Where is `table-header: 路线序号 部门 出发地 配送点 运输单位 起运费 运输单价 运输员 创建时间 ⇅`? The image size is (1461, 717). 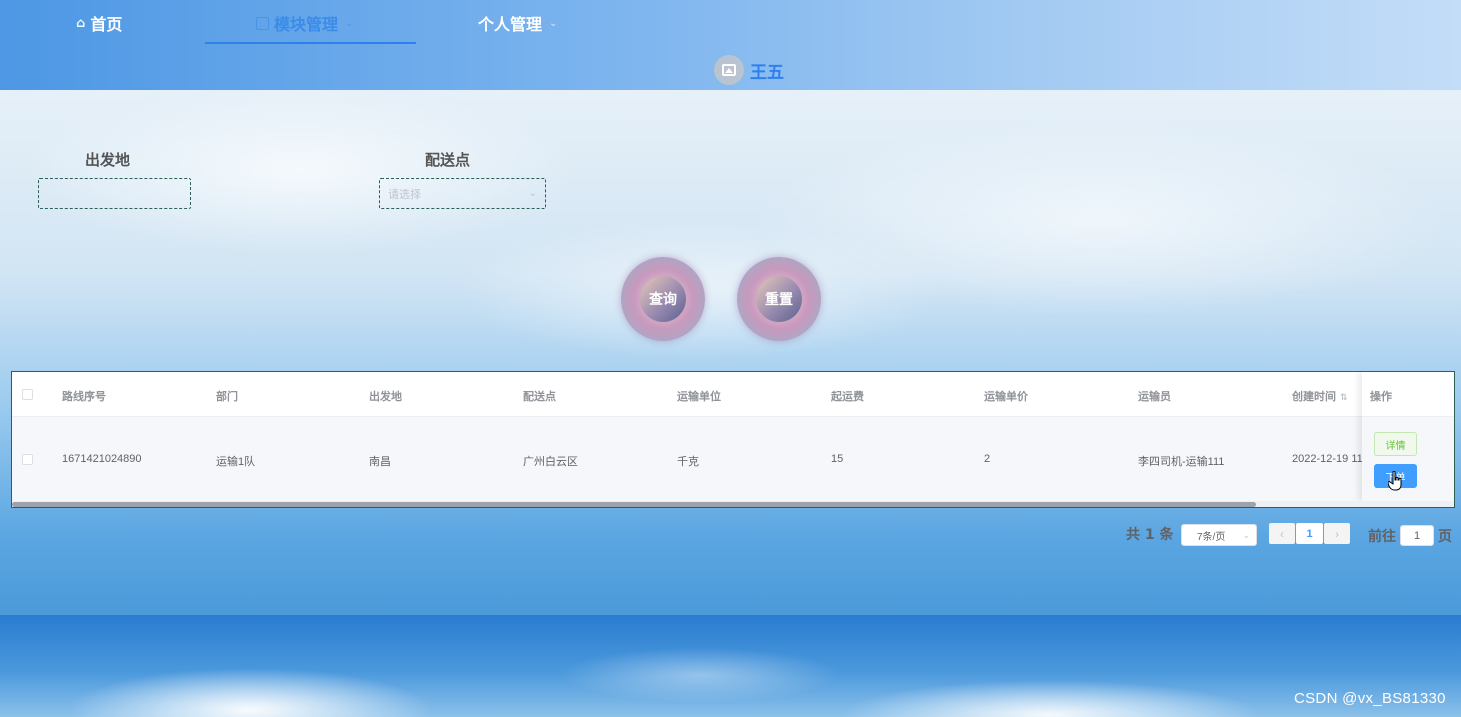
table-header: 路线序号 部门 出发地 配送点 运输单位 起运费 运输单价 运输员 创建时间 ⇅ is located at coordinates (733, 394).